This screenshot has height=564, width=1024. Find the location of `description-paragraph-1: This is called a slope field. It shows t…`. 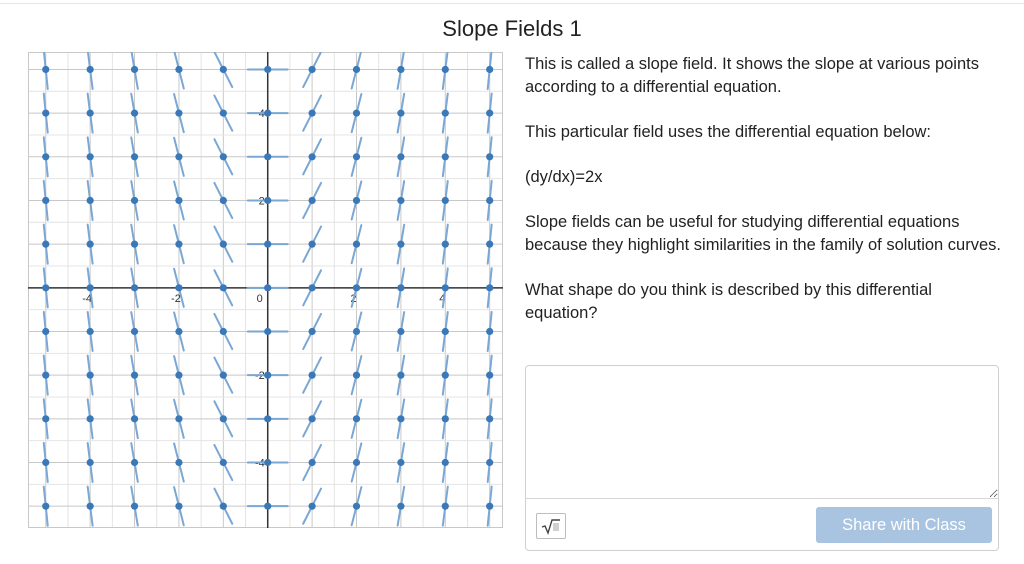

description-paragraph-1: This is called a slope field. It shows t… is located at coordinates (752, 75).